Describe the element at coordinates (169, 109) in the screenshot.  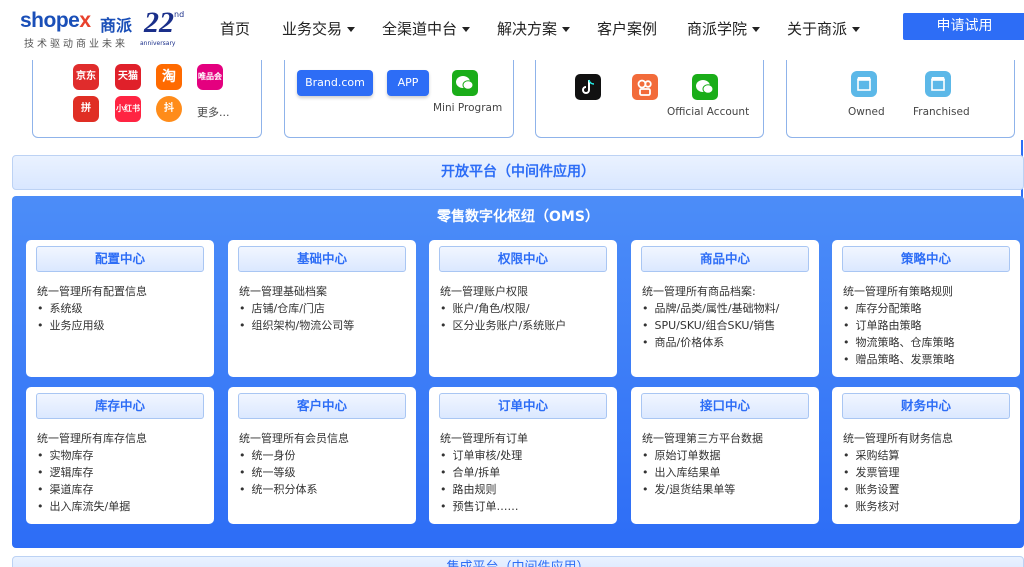
I see `douyin-mall-icon: 抖` at that location.